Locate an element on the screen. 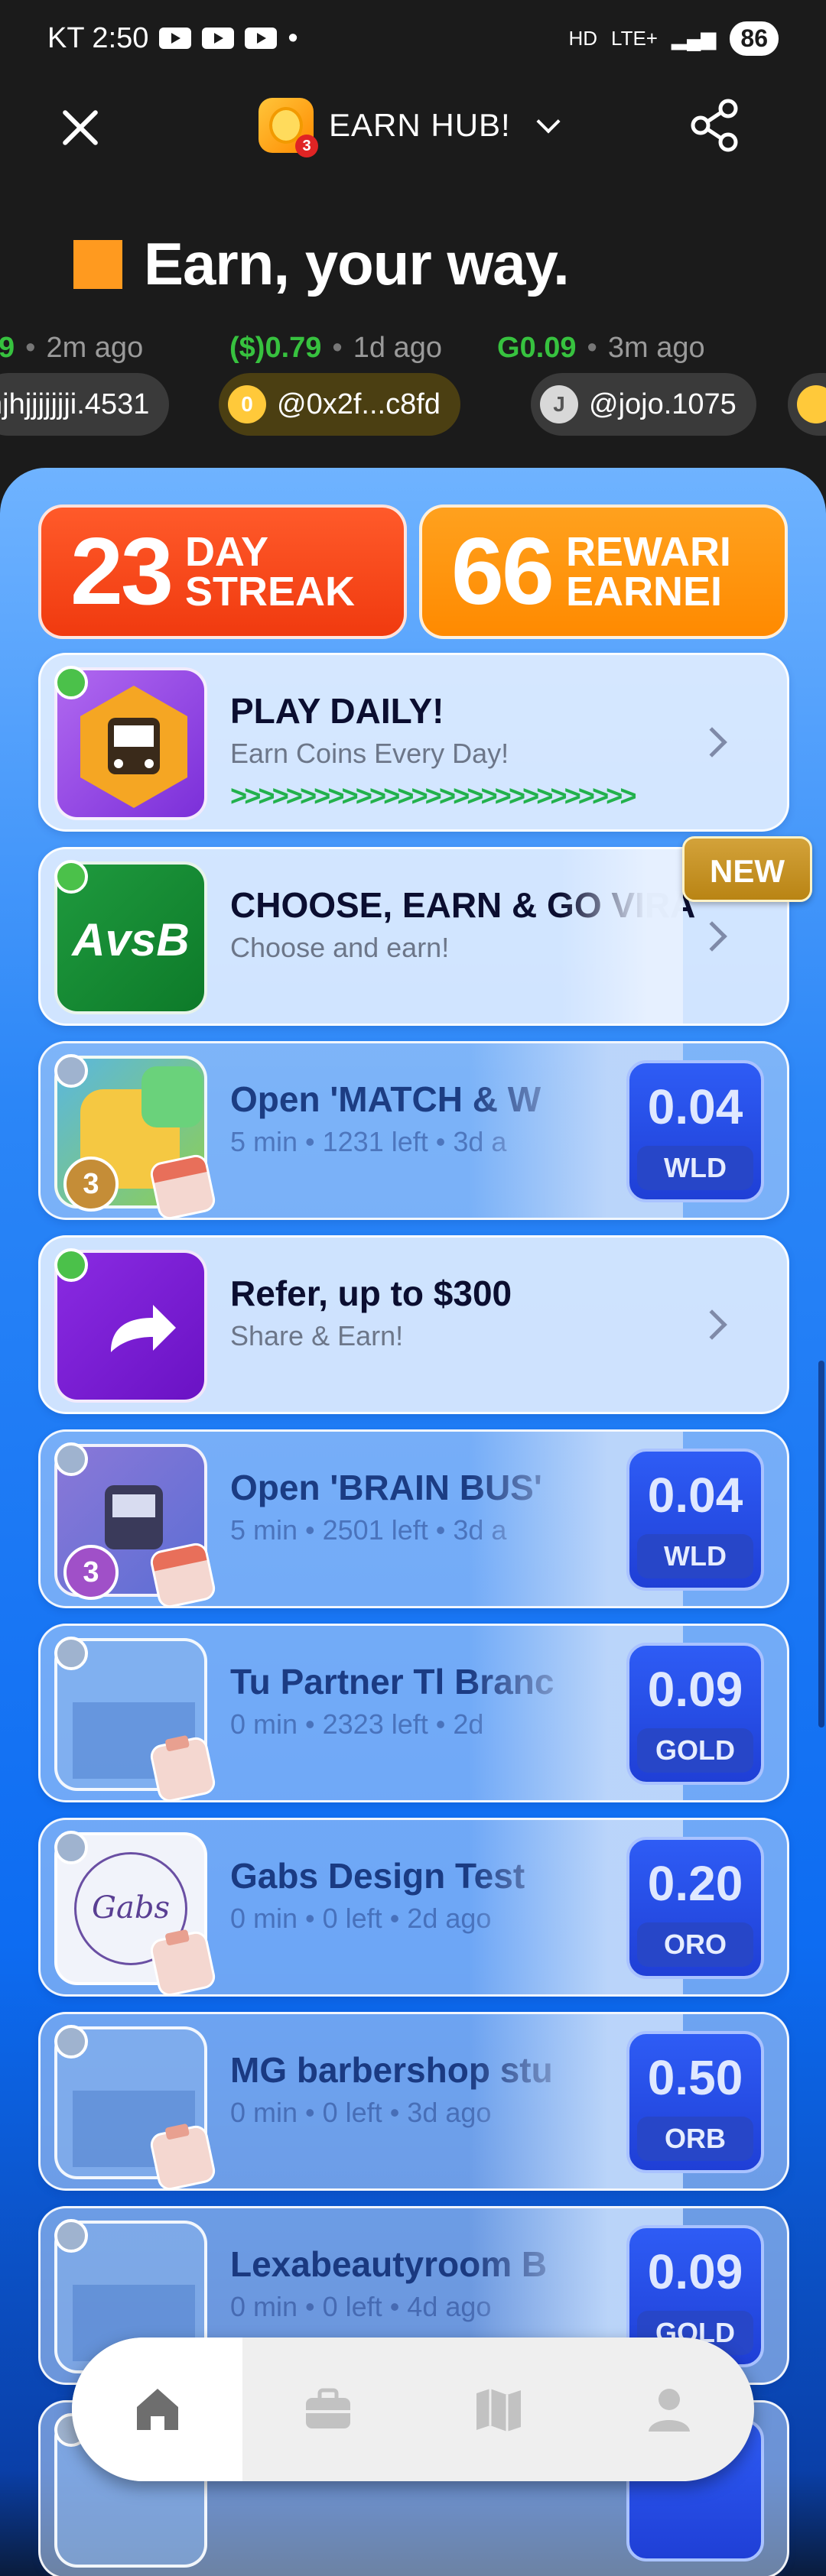 This screenshot has width=826, height=2576. user-chip is located at coordinates (807, 404).